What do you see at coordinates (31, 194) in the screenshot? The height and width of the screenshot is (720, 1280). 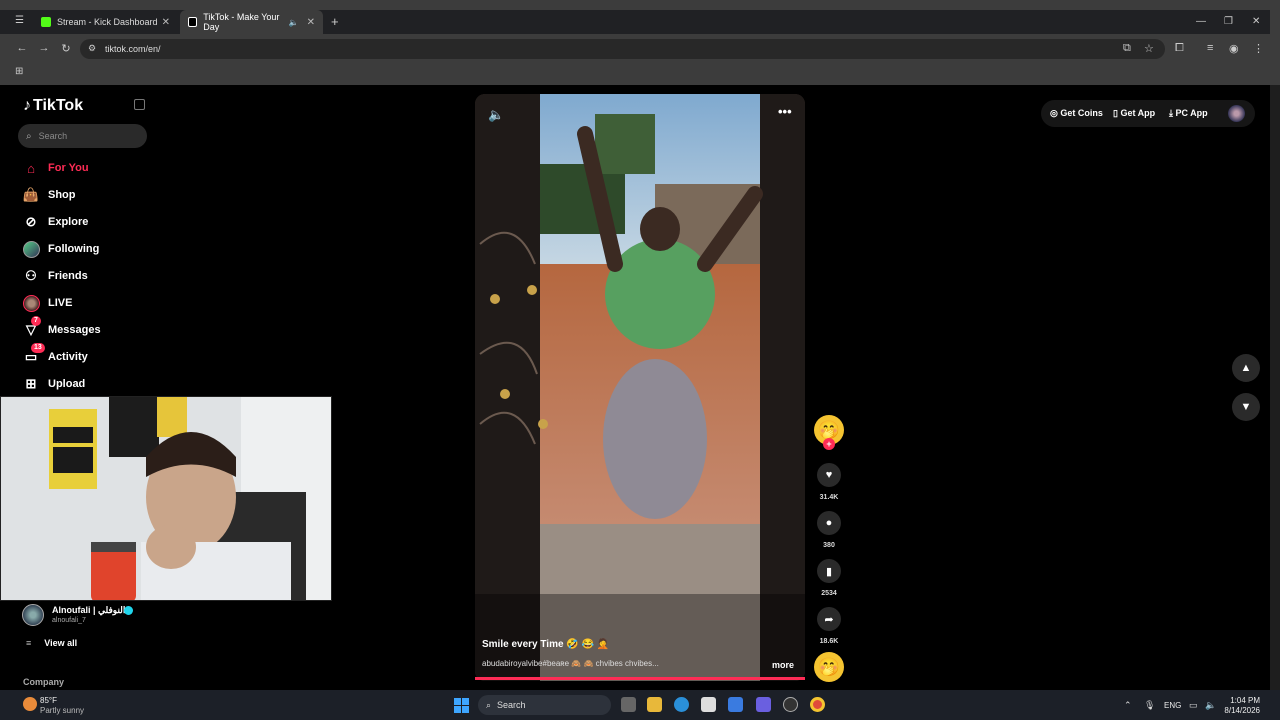 I see `shopping-bag-icon: 👜` at bounding box center [31, 194].